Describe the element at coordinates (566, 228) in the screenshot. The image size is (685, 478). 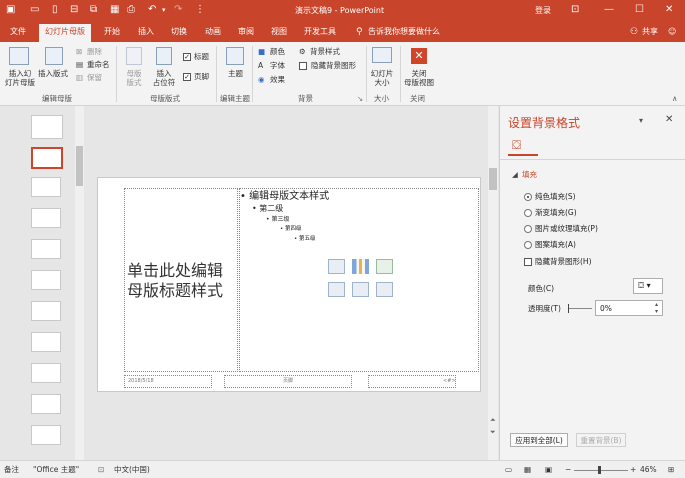
I see `picture-fill-label: 图片或纹理填充(P)` at that location.